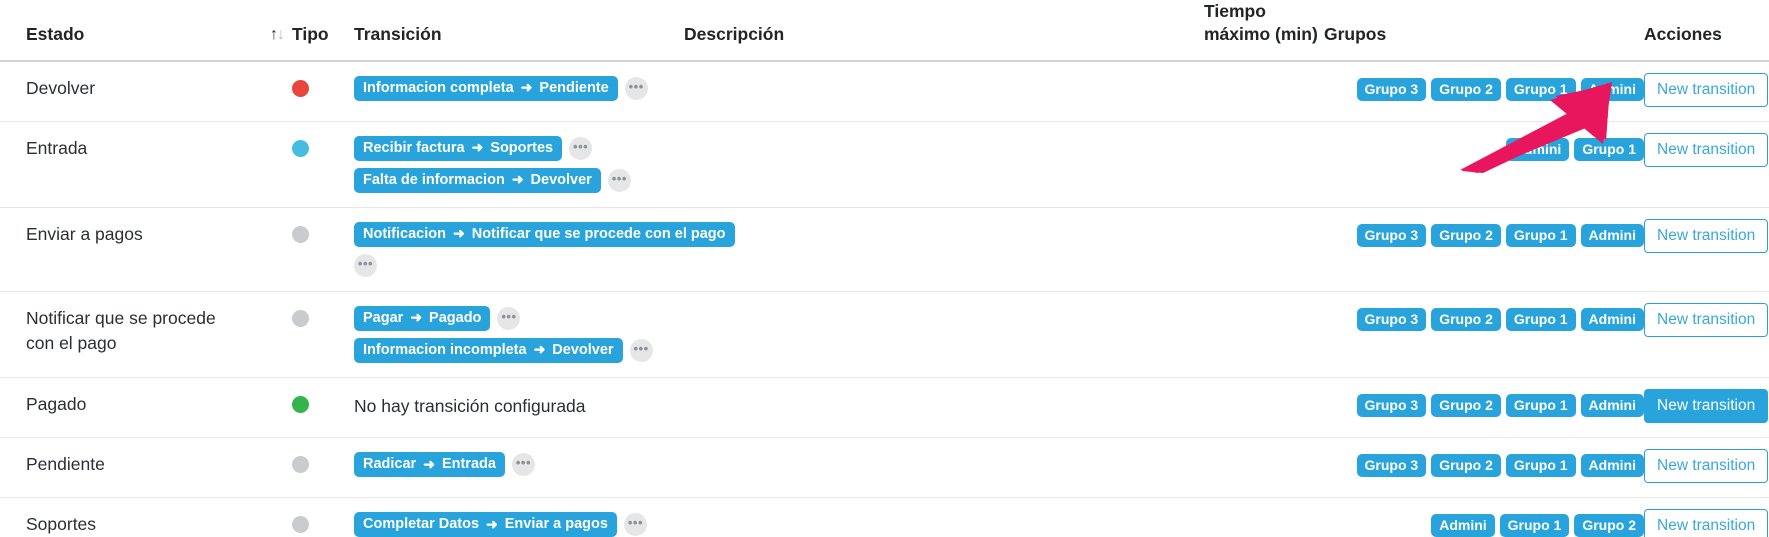 This screenshot has height=537, width=1769. I want to click on transition-pill: Informacion completa ➜ Pendiente, so click(486, 88).